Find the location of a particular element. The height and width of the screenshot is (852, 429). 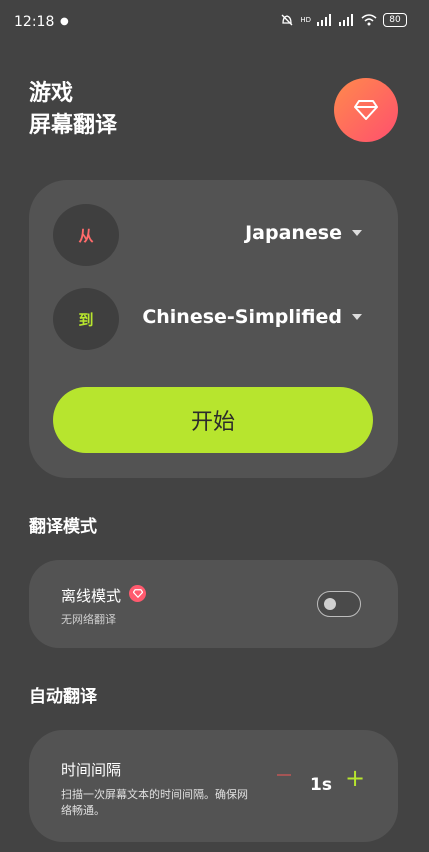

wifi-icon is located at coordinates (369, 20).